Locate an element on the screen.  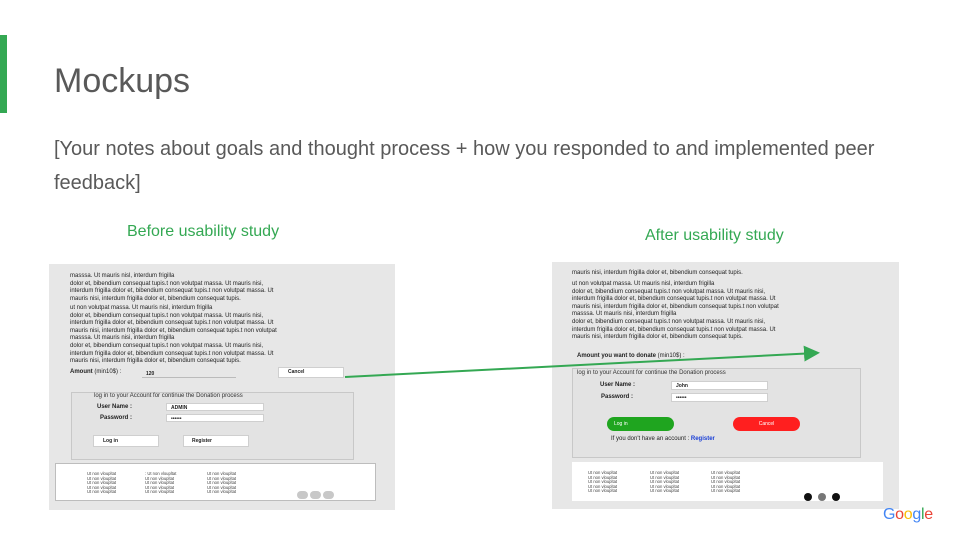
logo-letter: o is located at coordinates (899, 514).